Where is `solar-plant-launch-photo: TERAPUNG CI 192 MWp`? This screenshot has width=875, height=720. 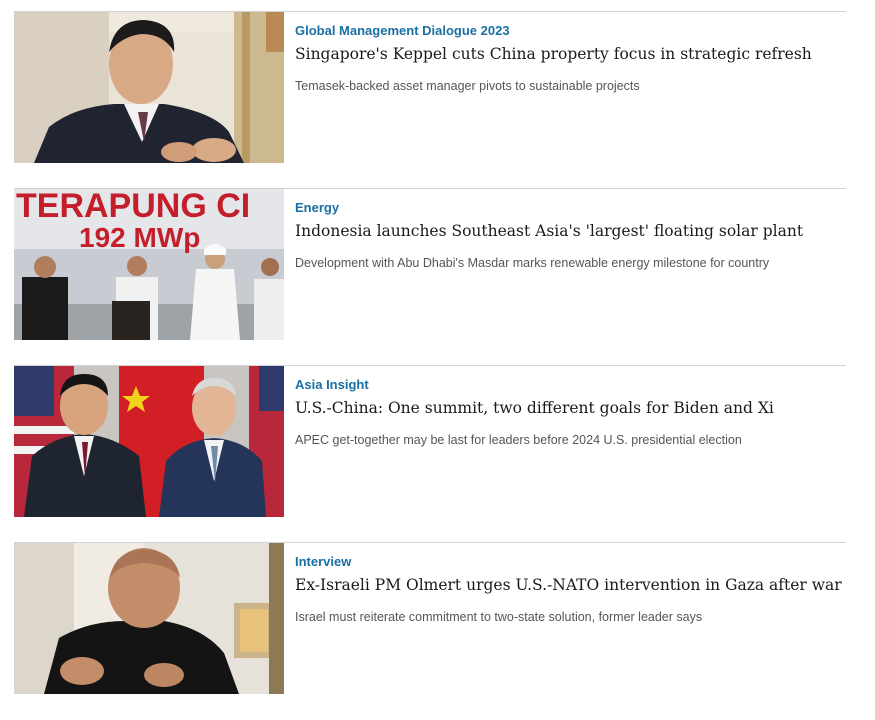 solar-plant-launch-photo: TERAPUNG CI 192 MWp is located at coordinates (149, 264).